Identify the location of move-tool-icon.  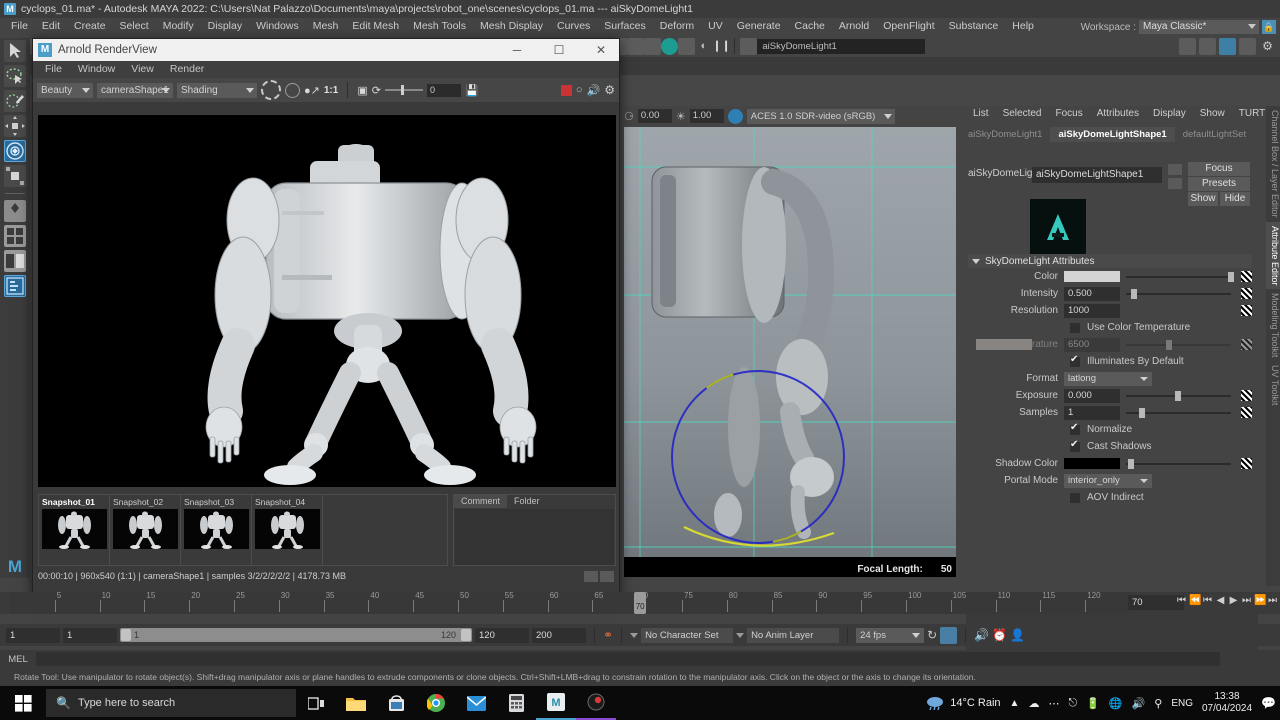
(15, 126).